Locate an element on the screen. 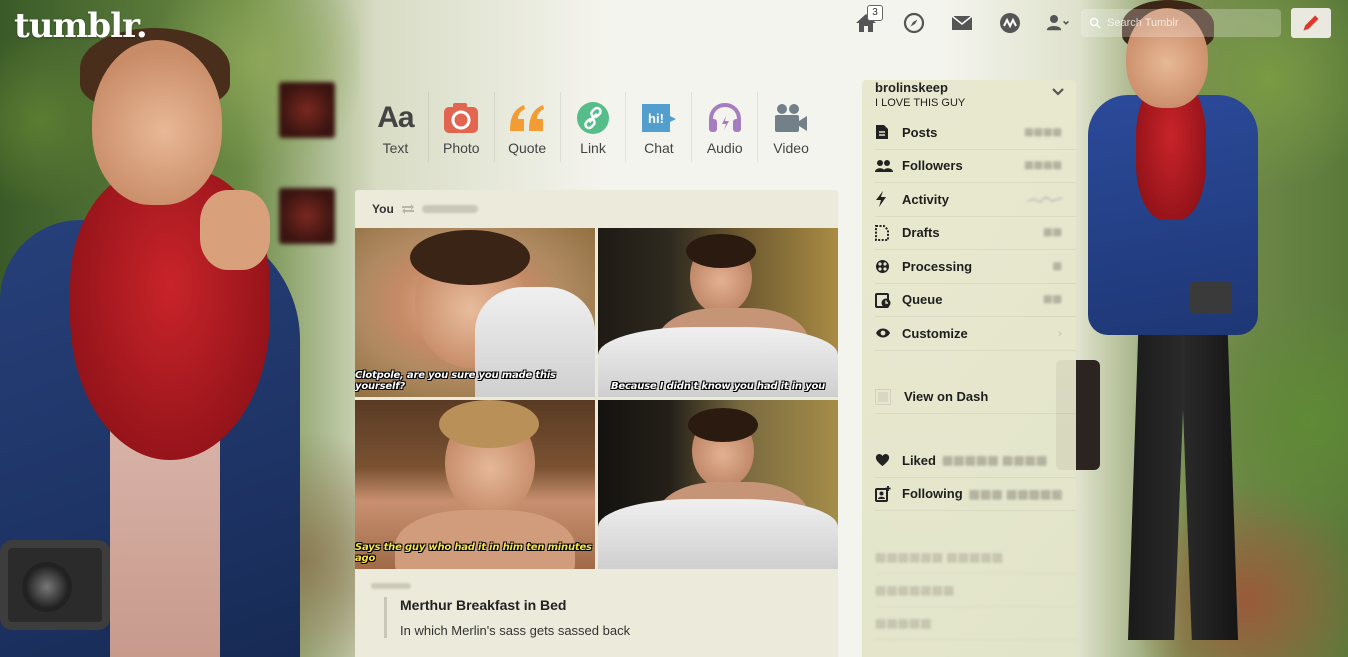 This screenshot has height=657, width=1348. text-icon: Aa is located at coordinates (395, 117).